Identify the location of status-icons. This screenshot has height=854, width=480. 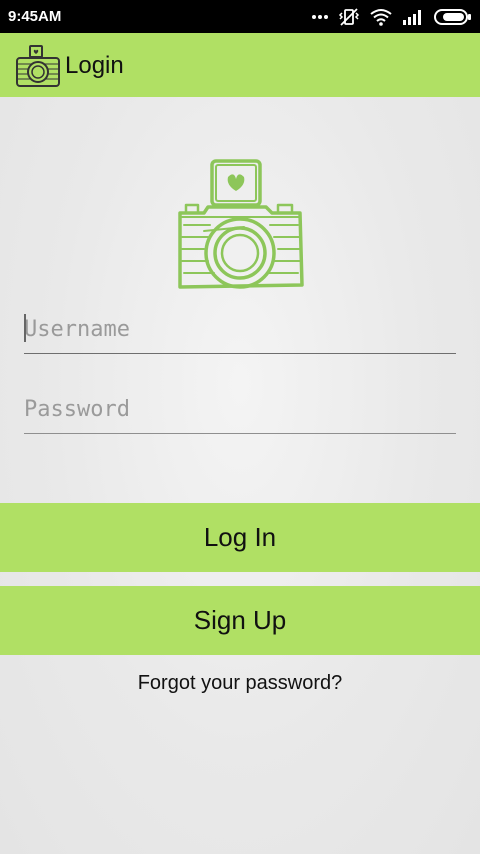
(392, 17).